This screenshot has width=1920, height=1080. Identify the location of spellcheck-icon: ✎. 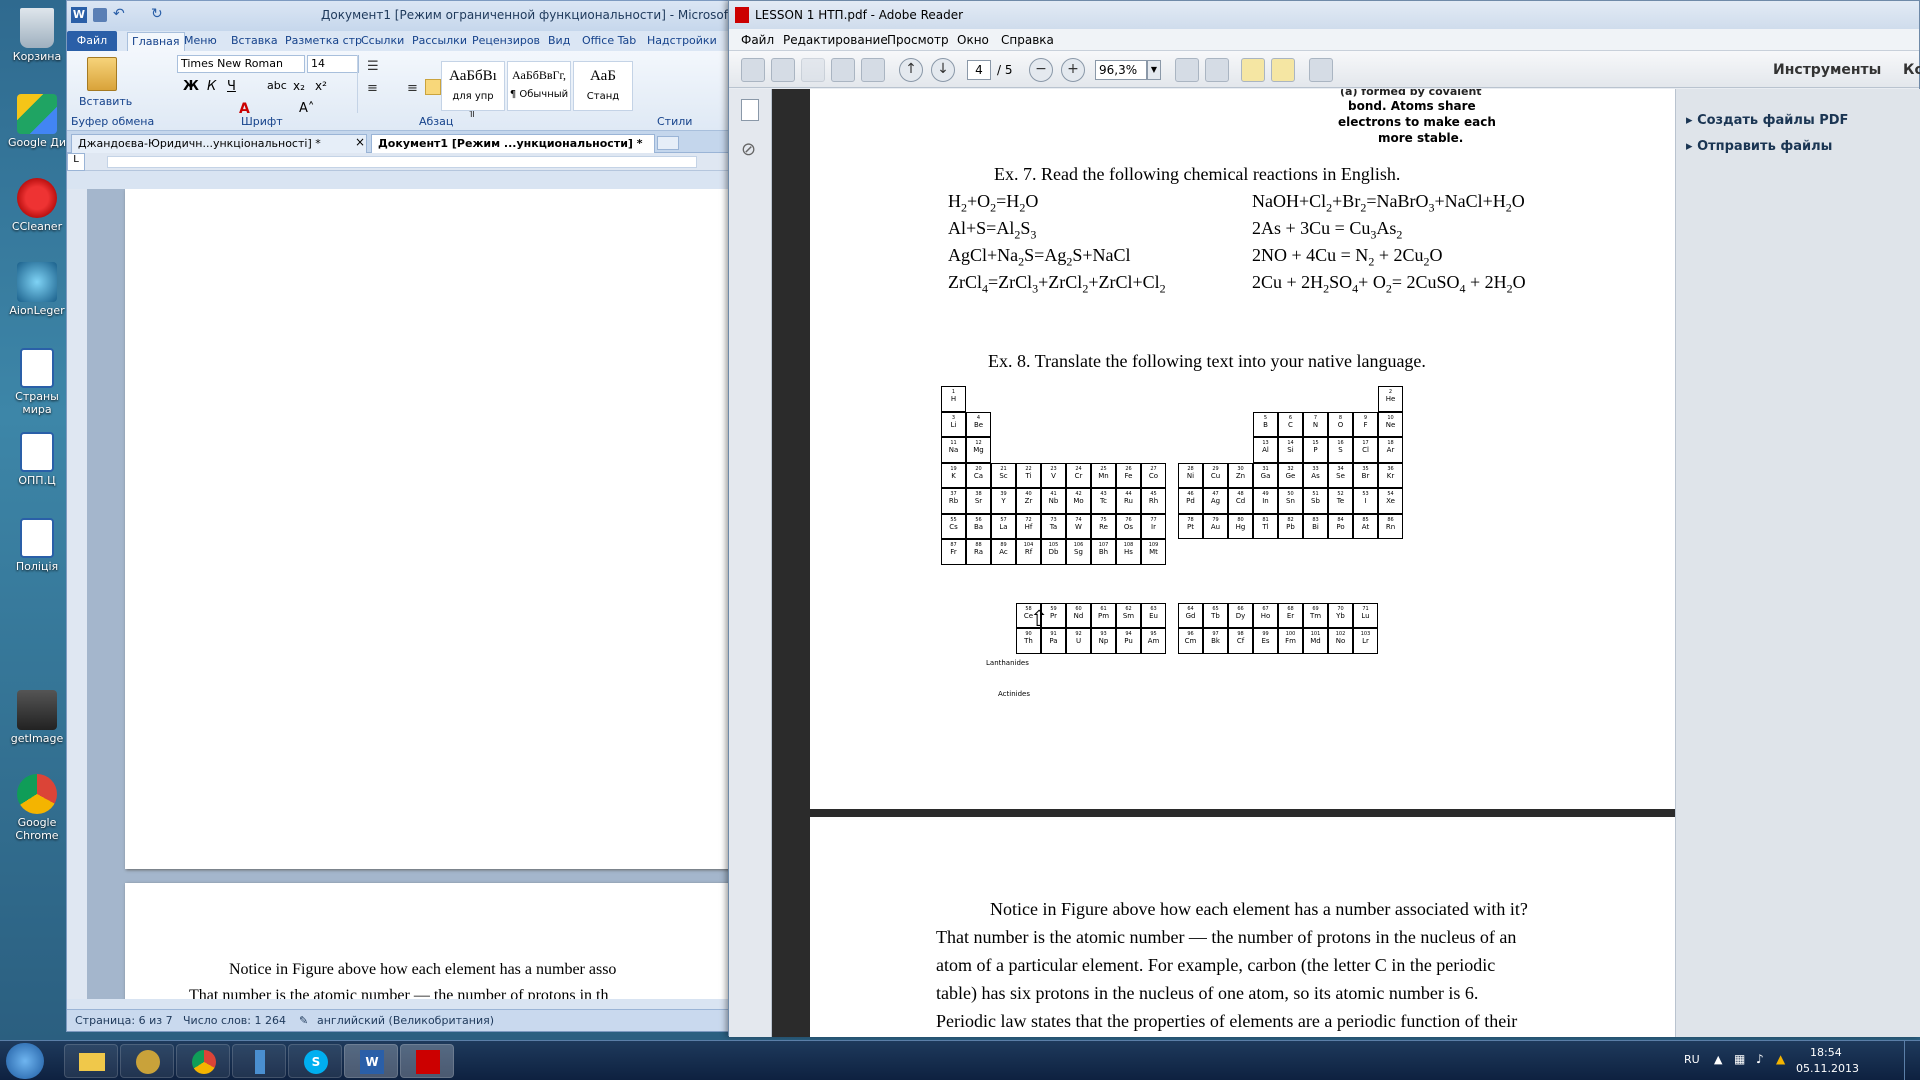
(303, 1020).